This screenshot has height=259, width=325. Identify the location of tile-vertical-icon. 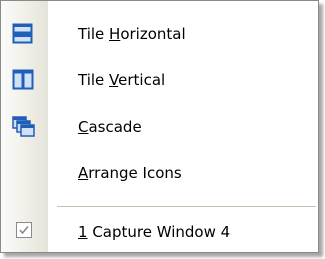
(24, 80).